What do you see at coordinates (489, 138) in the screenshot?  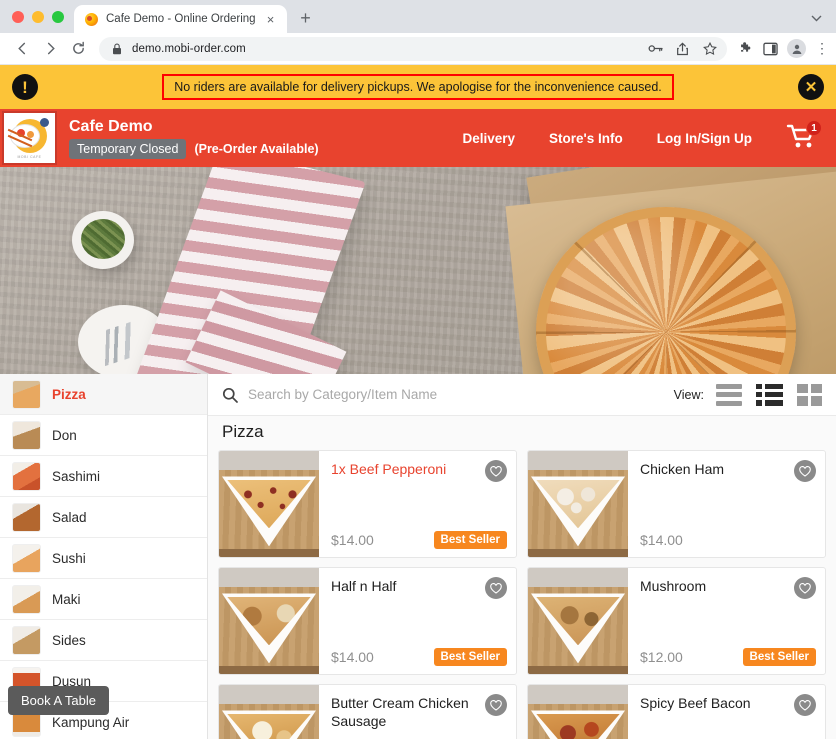 I see `nav-delivery: Delivery` at bounding box center [489, 138].